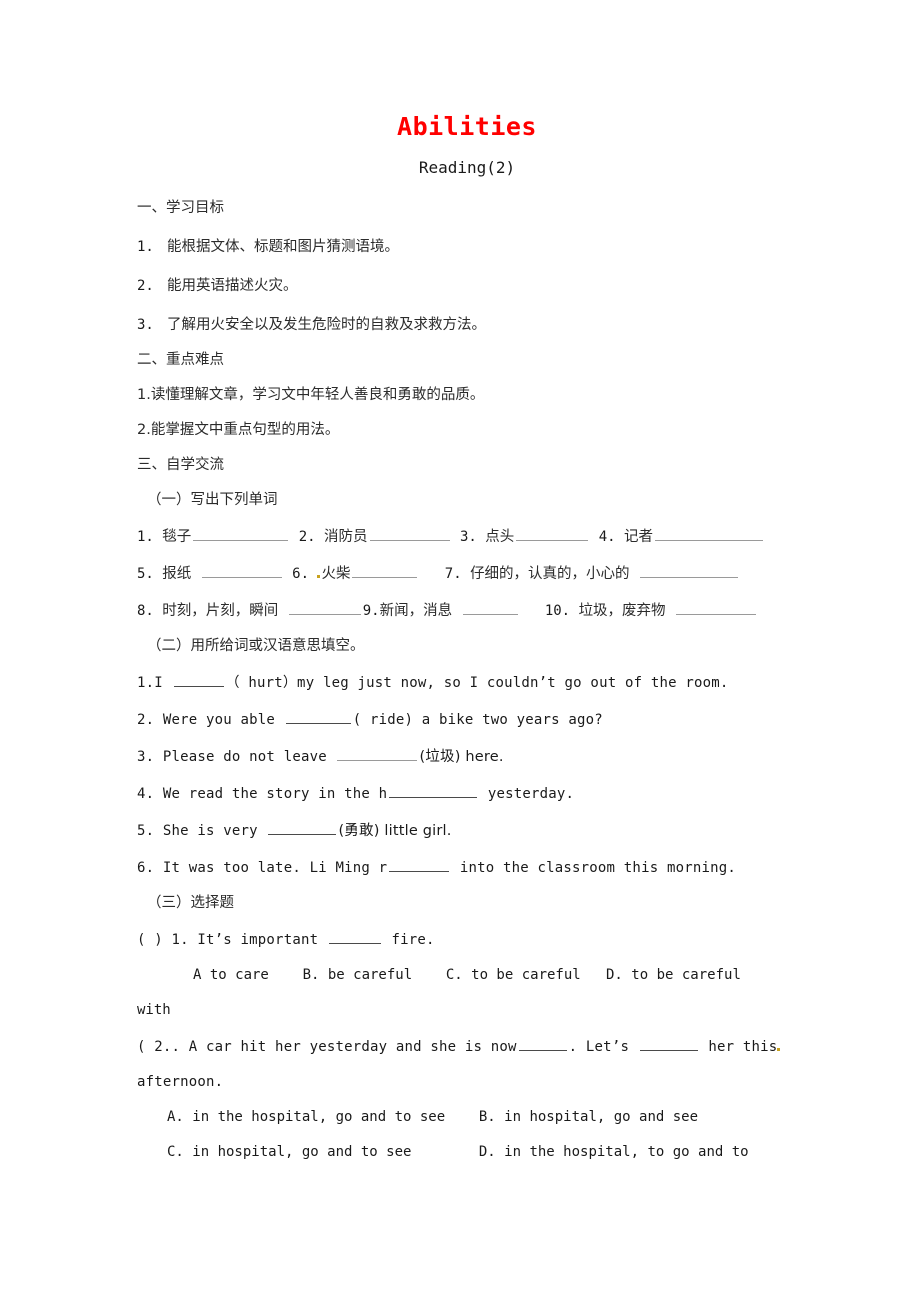  I want to click on objective-item-3: 3. 了解用火安全以及发生危险时的自救及求救方法。, so click(467, 323).